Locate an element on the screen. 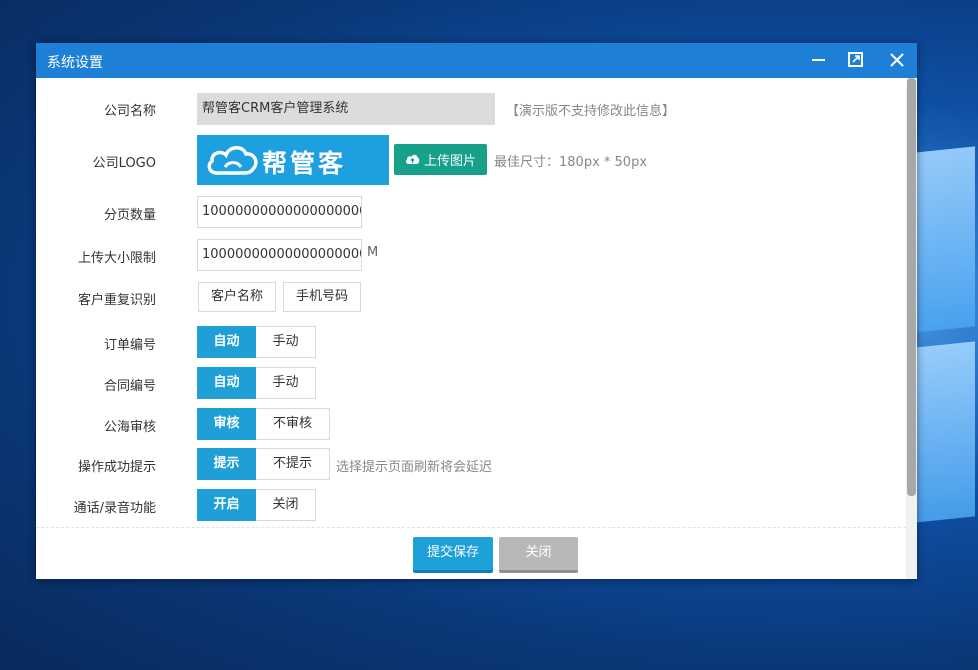 Image resolution: width=978 pixels, height=670 pixels. order-number-toggle: 自动 手动 is located at coordinates (256, 342).